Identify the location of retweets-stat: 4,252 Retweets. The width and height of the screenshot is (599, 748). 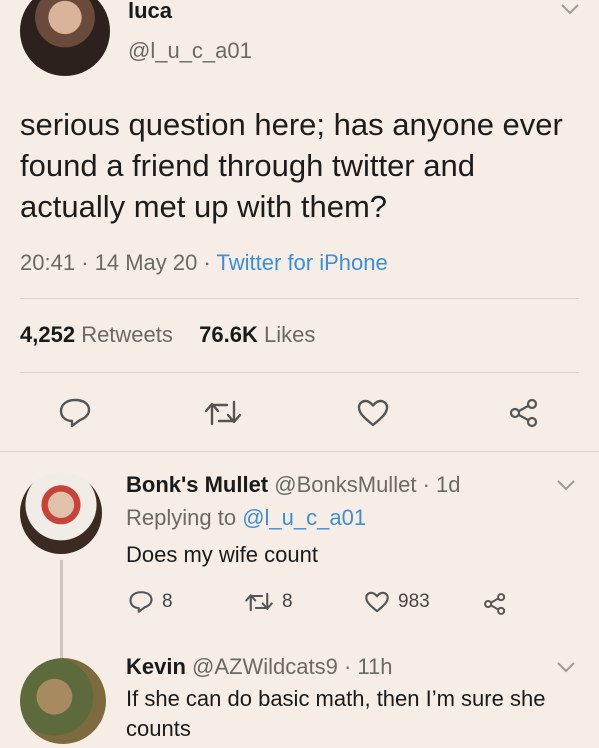
(99, 334).